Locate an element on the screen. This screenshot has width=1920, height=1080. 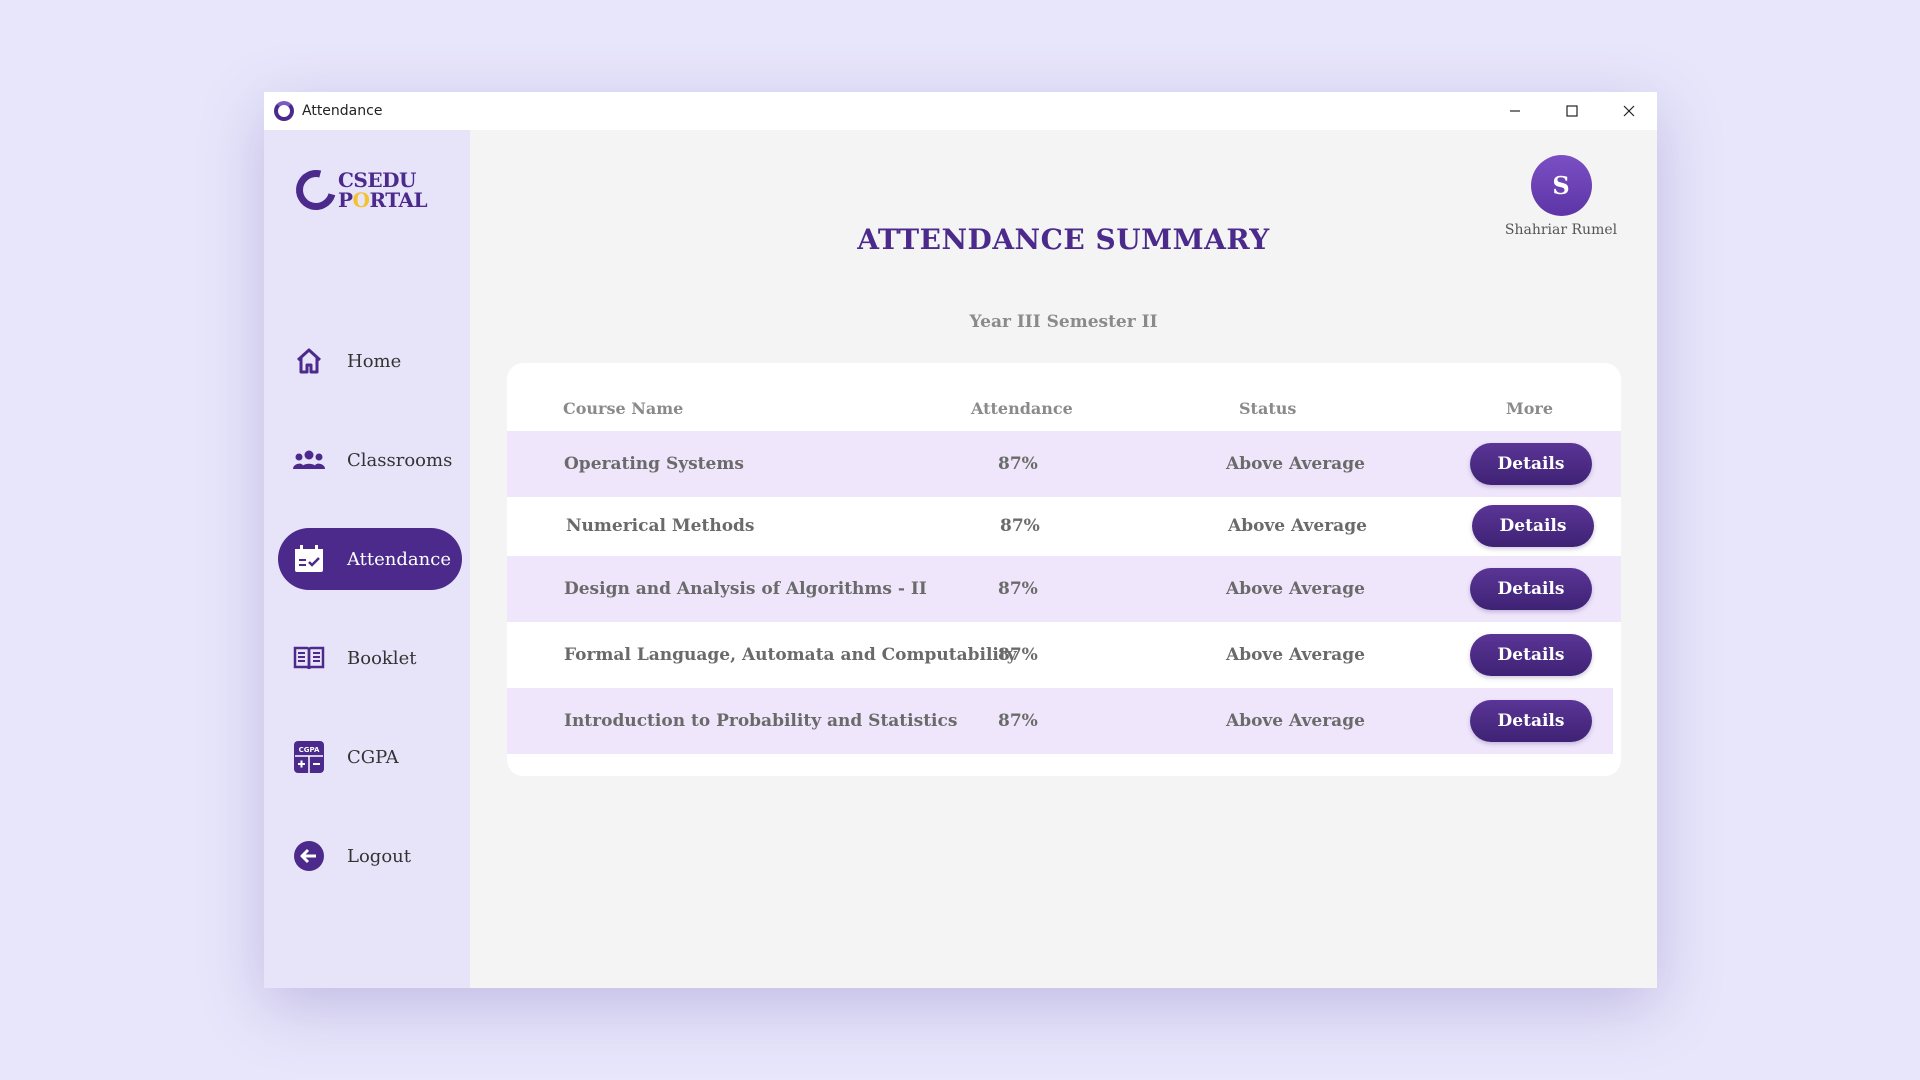
close-button is located at coordinates (1628, 111).